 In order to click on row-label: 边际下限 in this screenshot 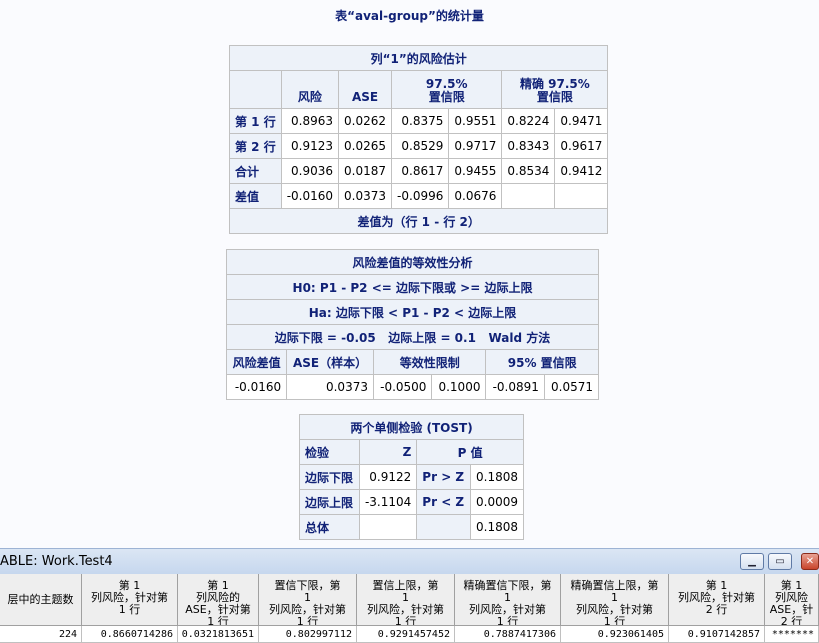, I will do `click(329, 477)`.